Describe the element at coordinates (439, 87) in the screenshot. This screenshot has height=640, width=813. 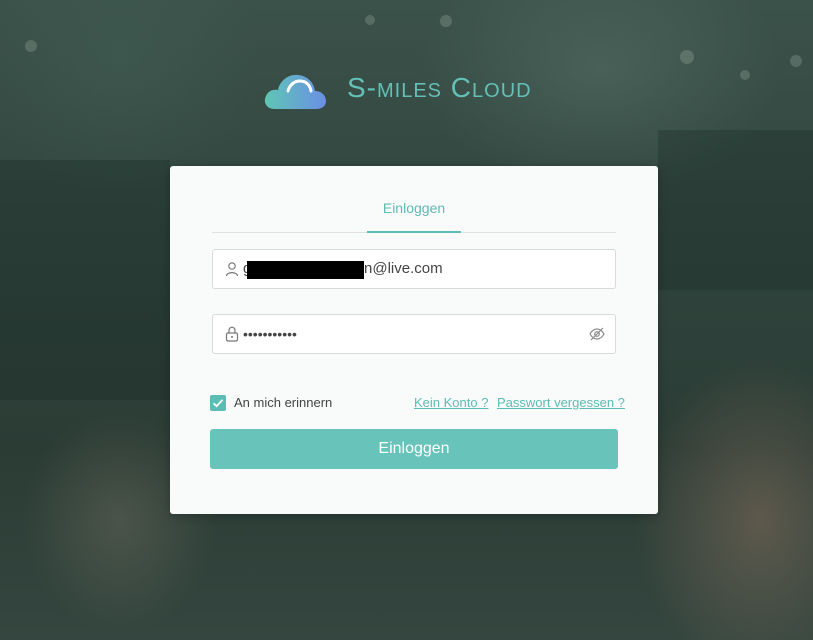
I see `brand-name: S-miles Cloud` at that location.